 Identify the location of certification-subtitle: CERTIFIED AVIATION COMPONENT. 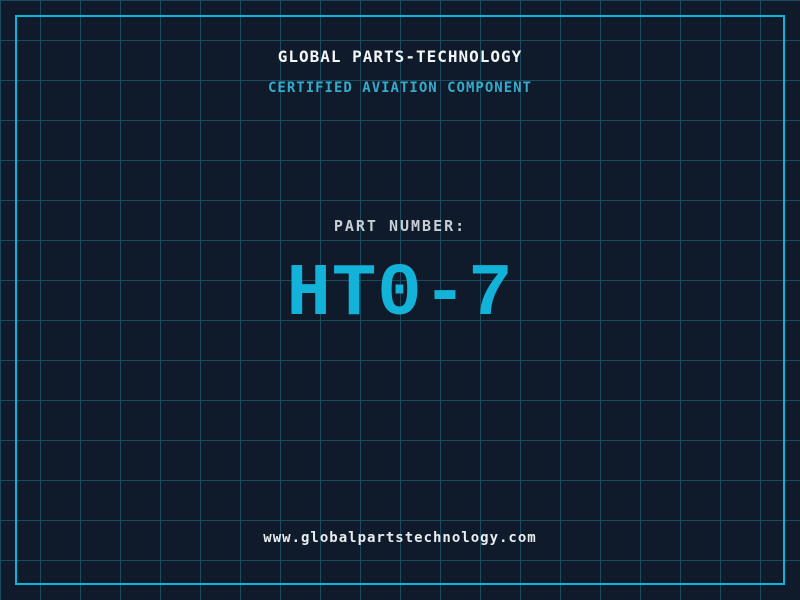
(399, 88).